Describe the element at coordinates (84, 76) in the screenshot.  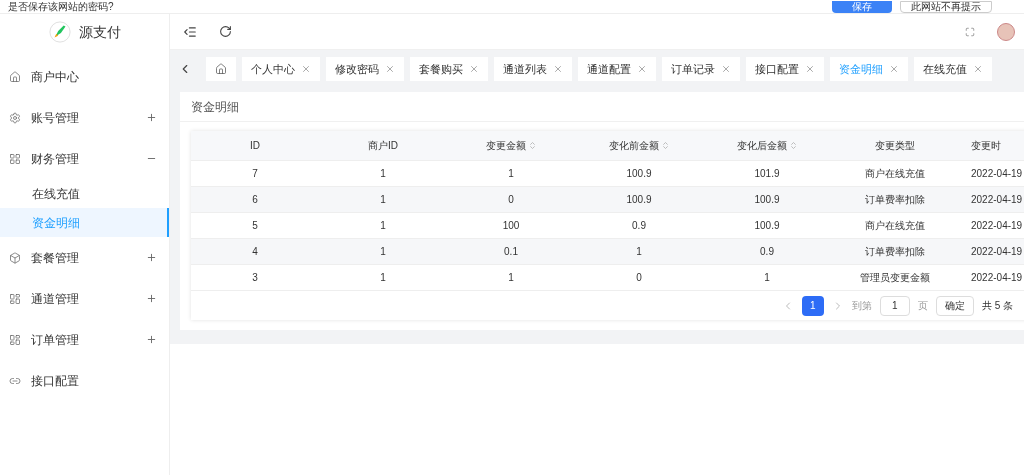
I see `sidebar-item: 商户中心` at that location.